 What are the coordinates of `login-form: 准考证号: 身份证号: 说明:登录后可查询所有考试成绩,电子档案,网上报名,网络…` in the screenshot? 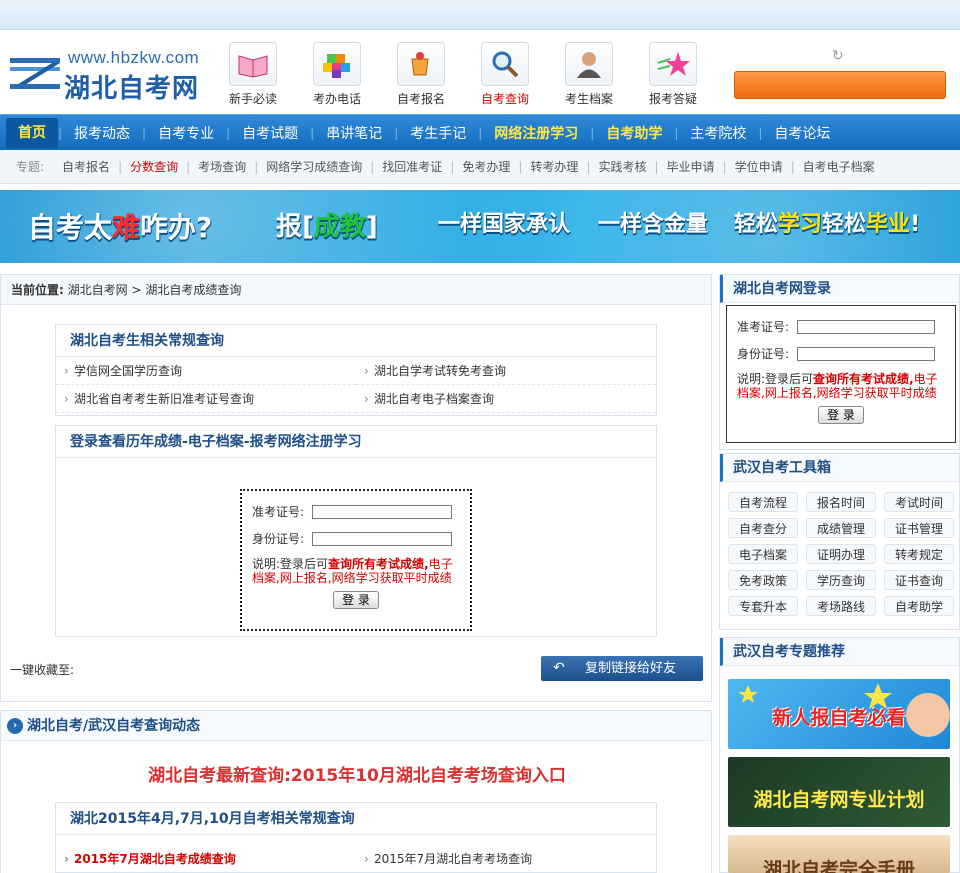 It's located at (356, 560).